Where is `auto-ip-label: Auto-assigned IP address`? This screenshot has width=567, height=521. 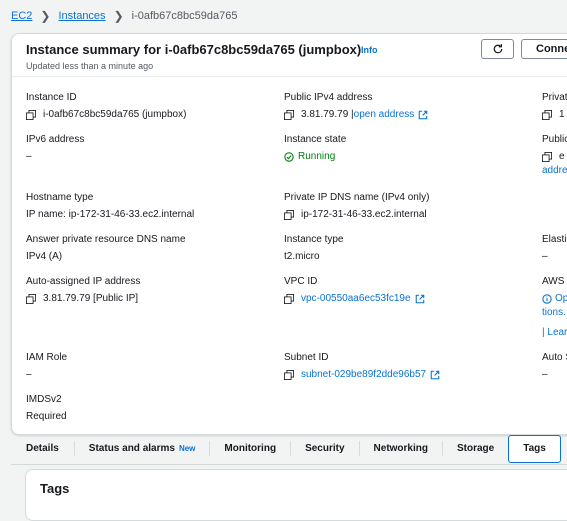 auto-ip-label: Auto-assigned IP address is located at coordinates (83, 281).